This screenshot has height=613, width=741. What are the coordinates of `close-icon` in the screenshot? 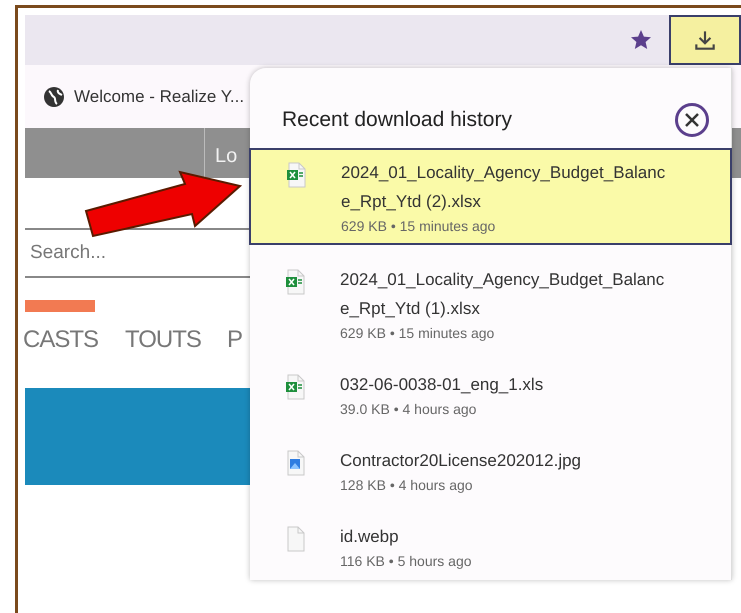 It's located at (692, 120).